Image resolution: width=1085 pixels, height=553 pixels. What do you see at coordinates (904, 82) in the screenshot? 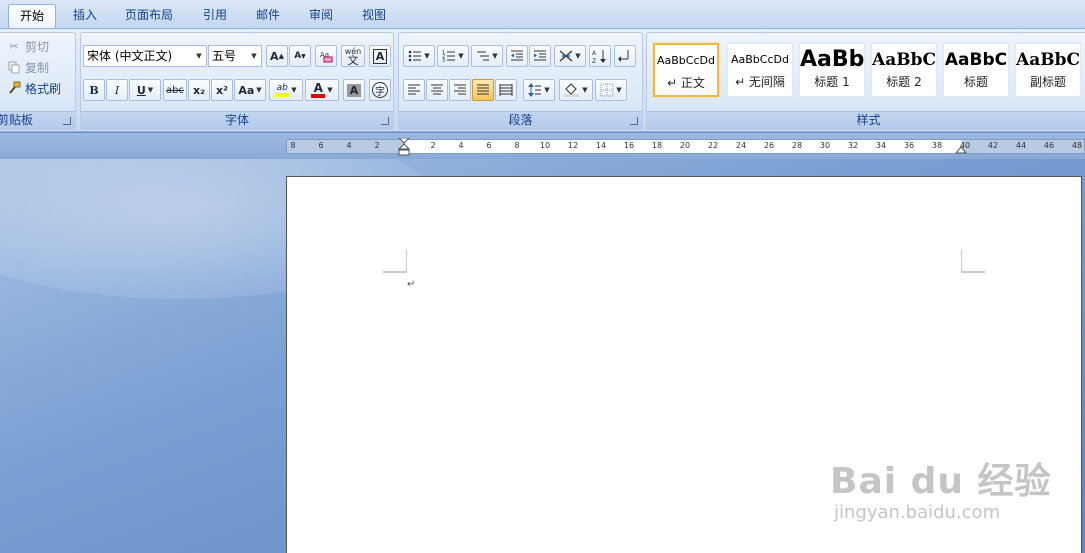
I see `style-name: 标题 2` at bounding box center [904, 82].